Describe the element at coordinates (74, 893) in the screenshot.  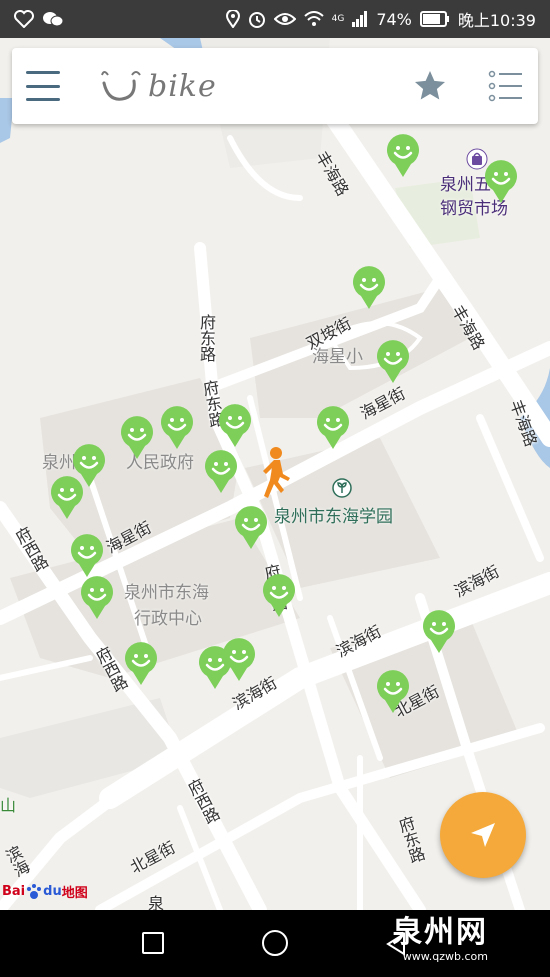
I see `baidu-map-text: 地图` at that location.